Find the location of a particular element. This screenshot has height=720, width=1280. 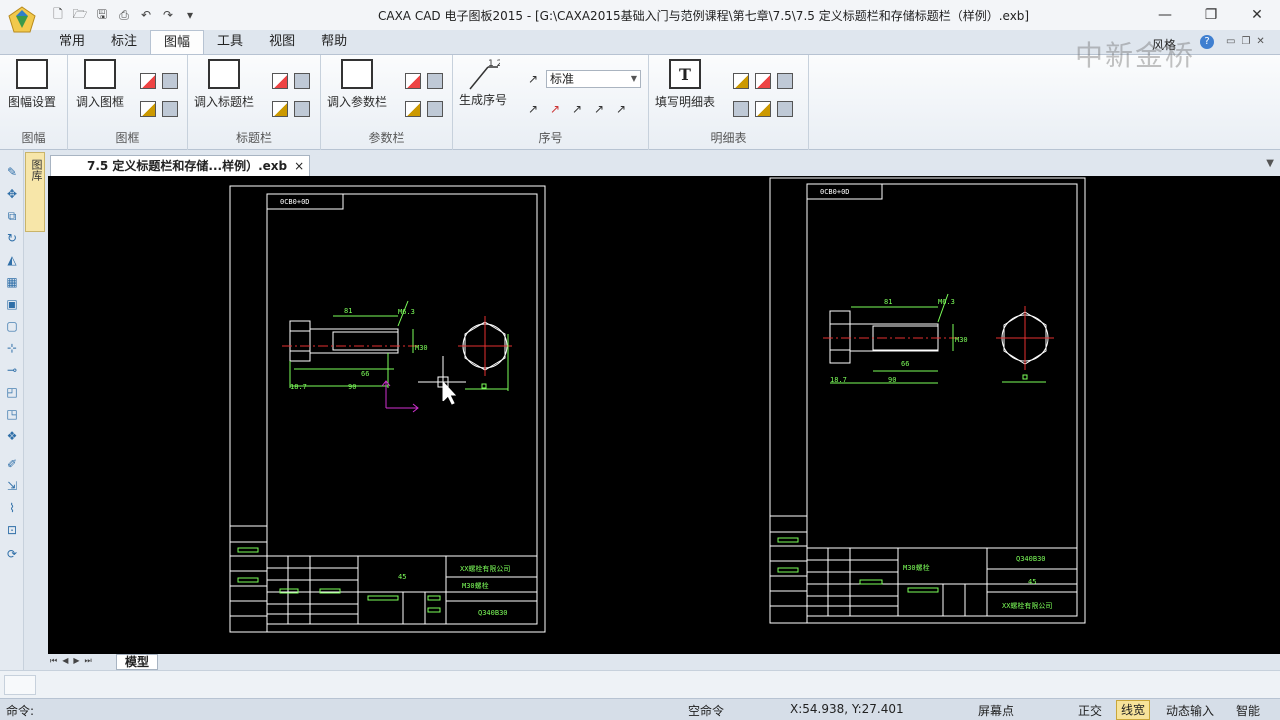

open-file-icon: 🗁 is located at coordinates (80, 15).